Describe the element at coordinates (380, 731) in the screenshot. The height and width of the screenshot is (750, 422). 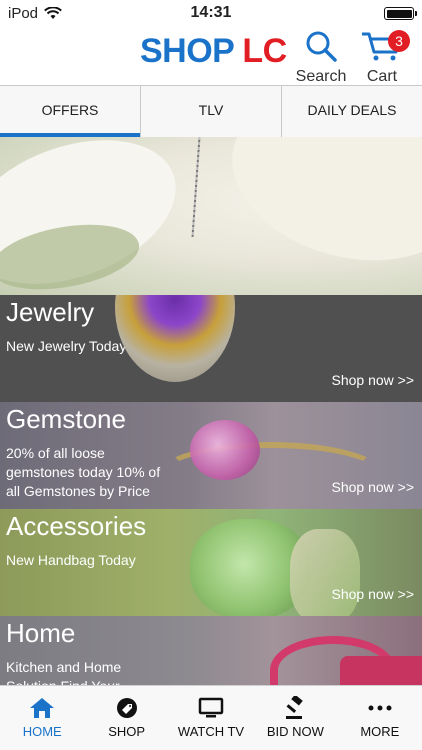
I see `nav-label: MORE` at that location.